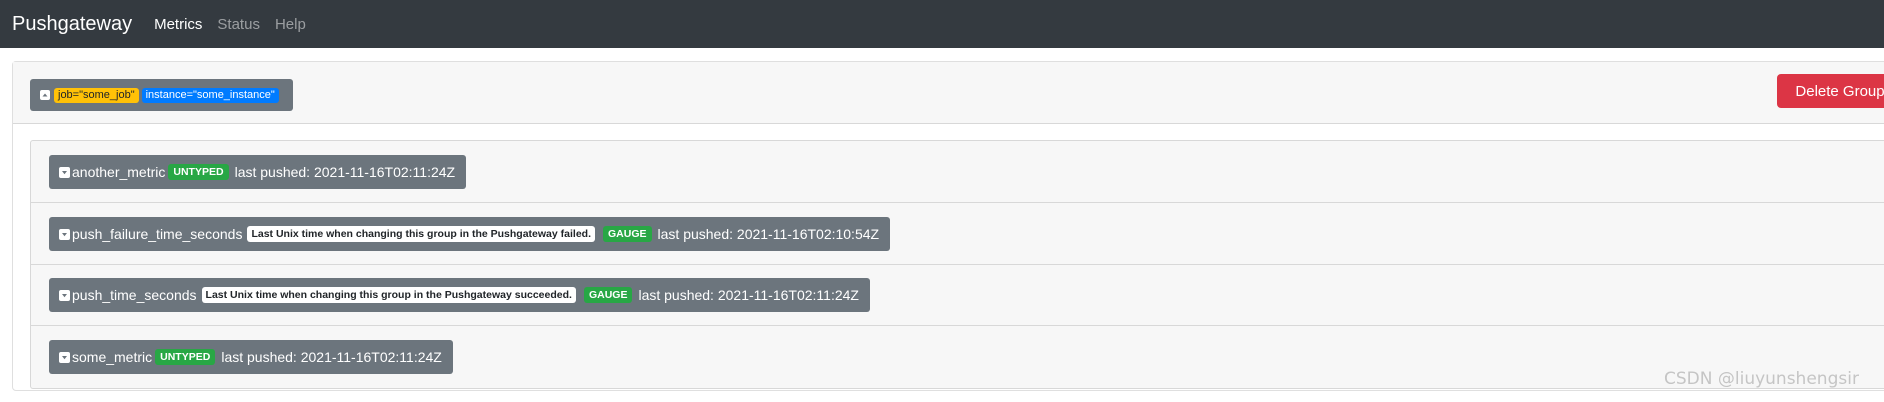 This screenshot has height=402, width=1884. I want to click on group-collapse-toggle: job="some_job" instance="some_instance", so click(161, 95).